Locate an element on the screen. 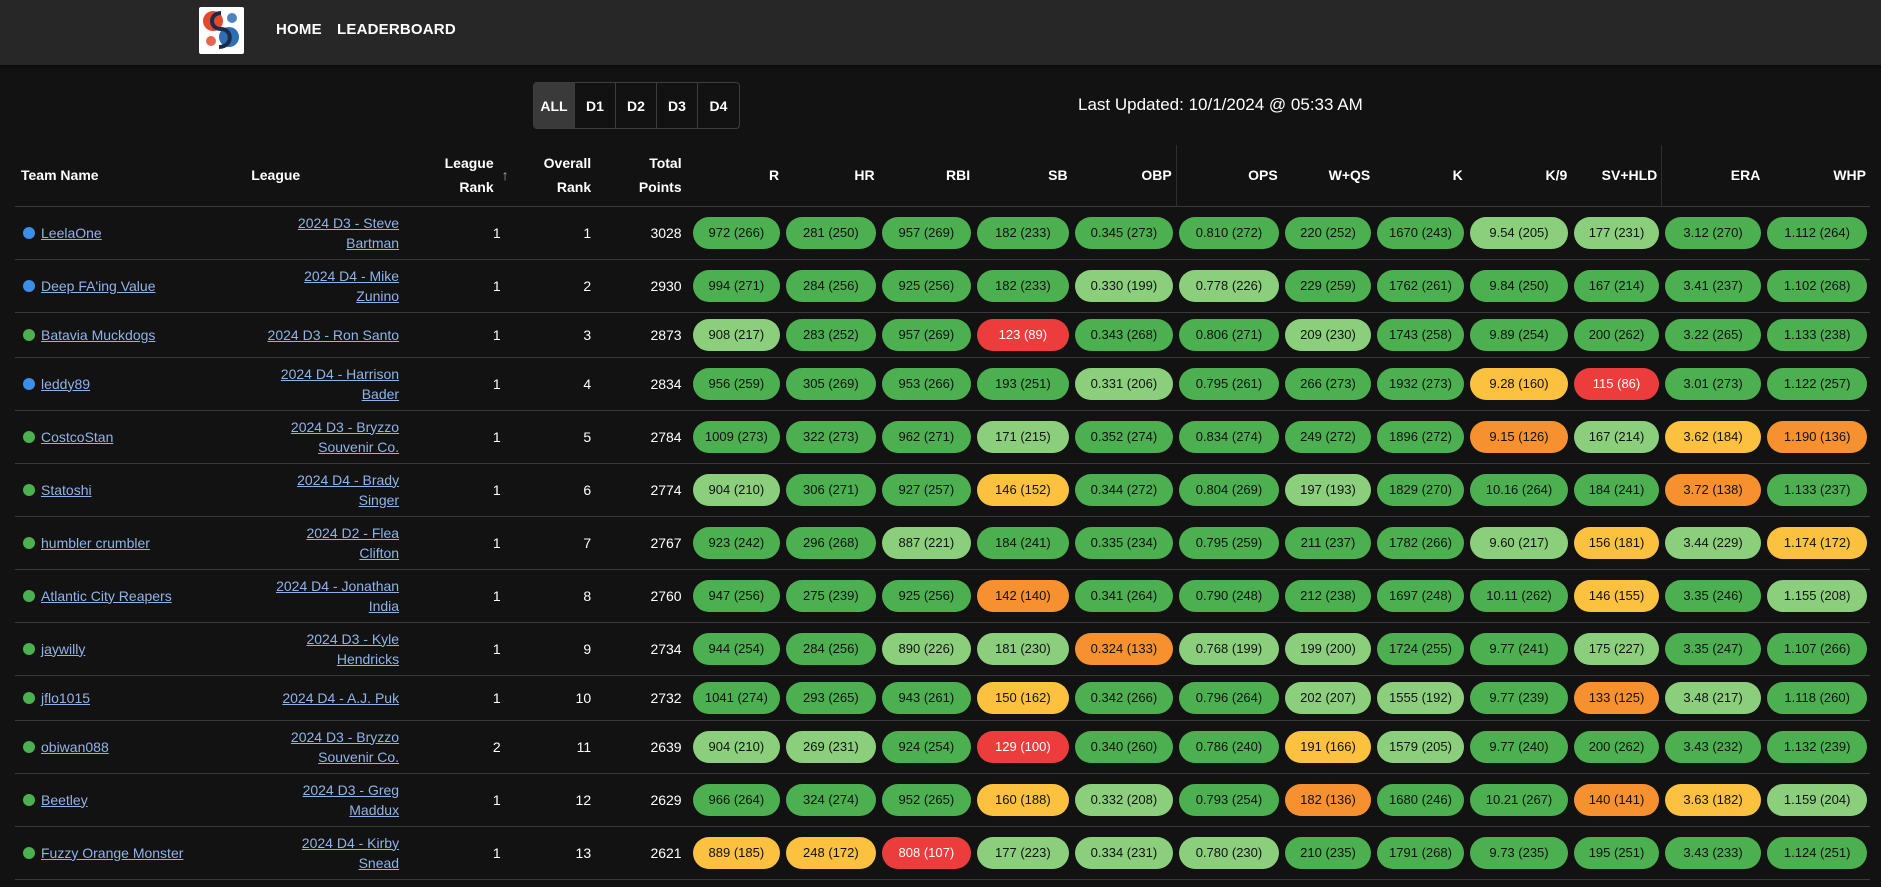 This screenshot has height=887, width=1881. nav-leaderboard: LEADERBOARD is located at coordinates (396, 29).